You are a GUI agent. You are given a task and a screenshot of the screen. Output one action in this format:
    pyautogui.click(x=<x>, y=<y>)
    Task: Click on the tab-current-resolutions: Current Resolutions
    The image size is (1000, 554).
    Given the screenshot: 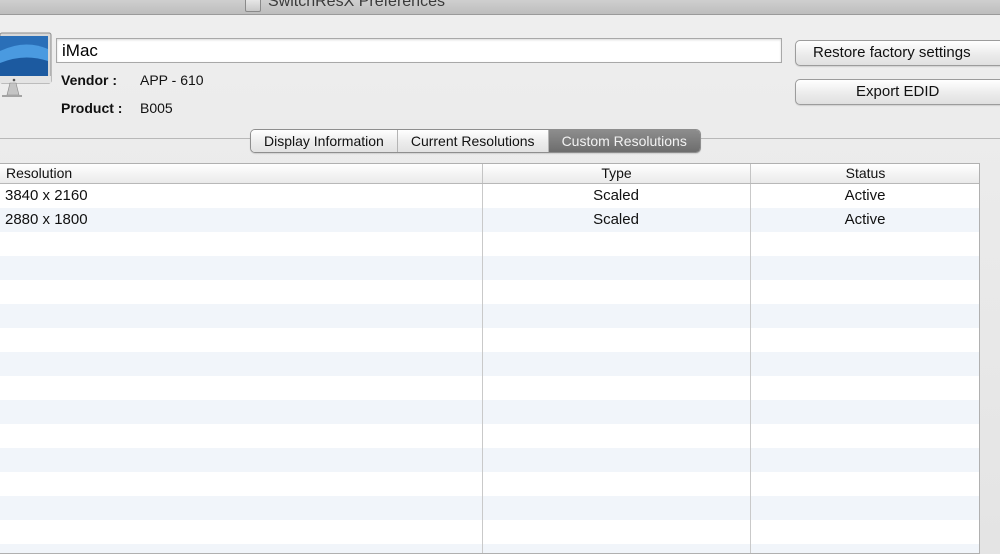 What is the action you would take?
    pyautogui.click(x=473, y=141)
    